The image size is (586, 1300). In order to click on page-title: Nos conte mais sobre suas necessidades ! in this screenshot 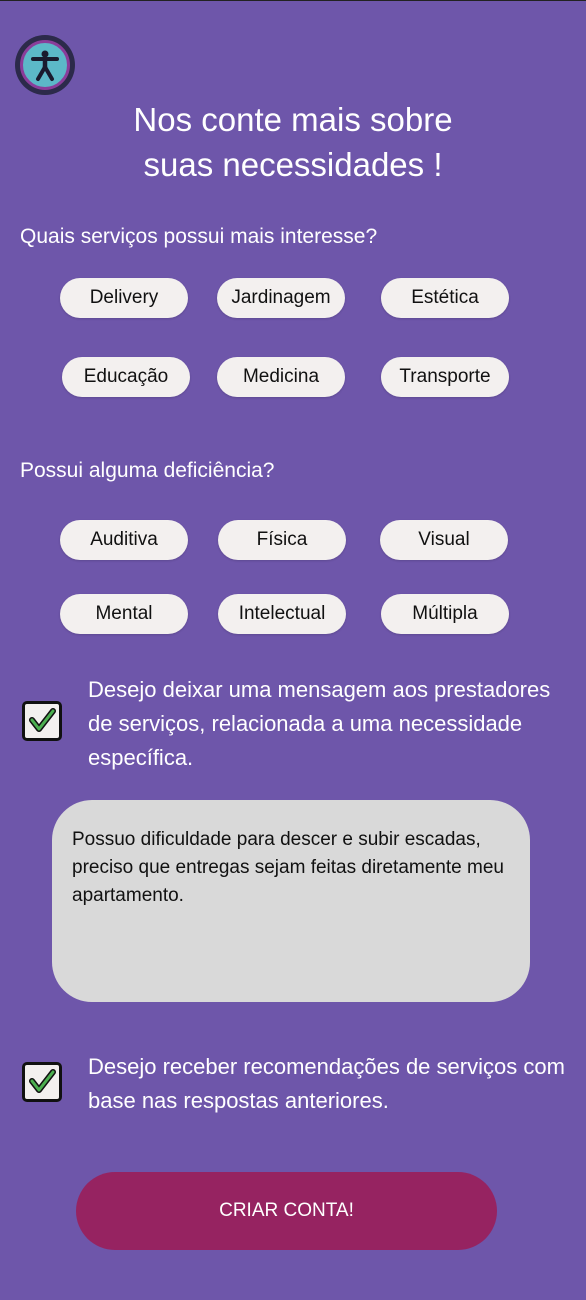, I will do `click(293, 142)`.